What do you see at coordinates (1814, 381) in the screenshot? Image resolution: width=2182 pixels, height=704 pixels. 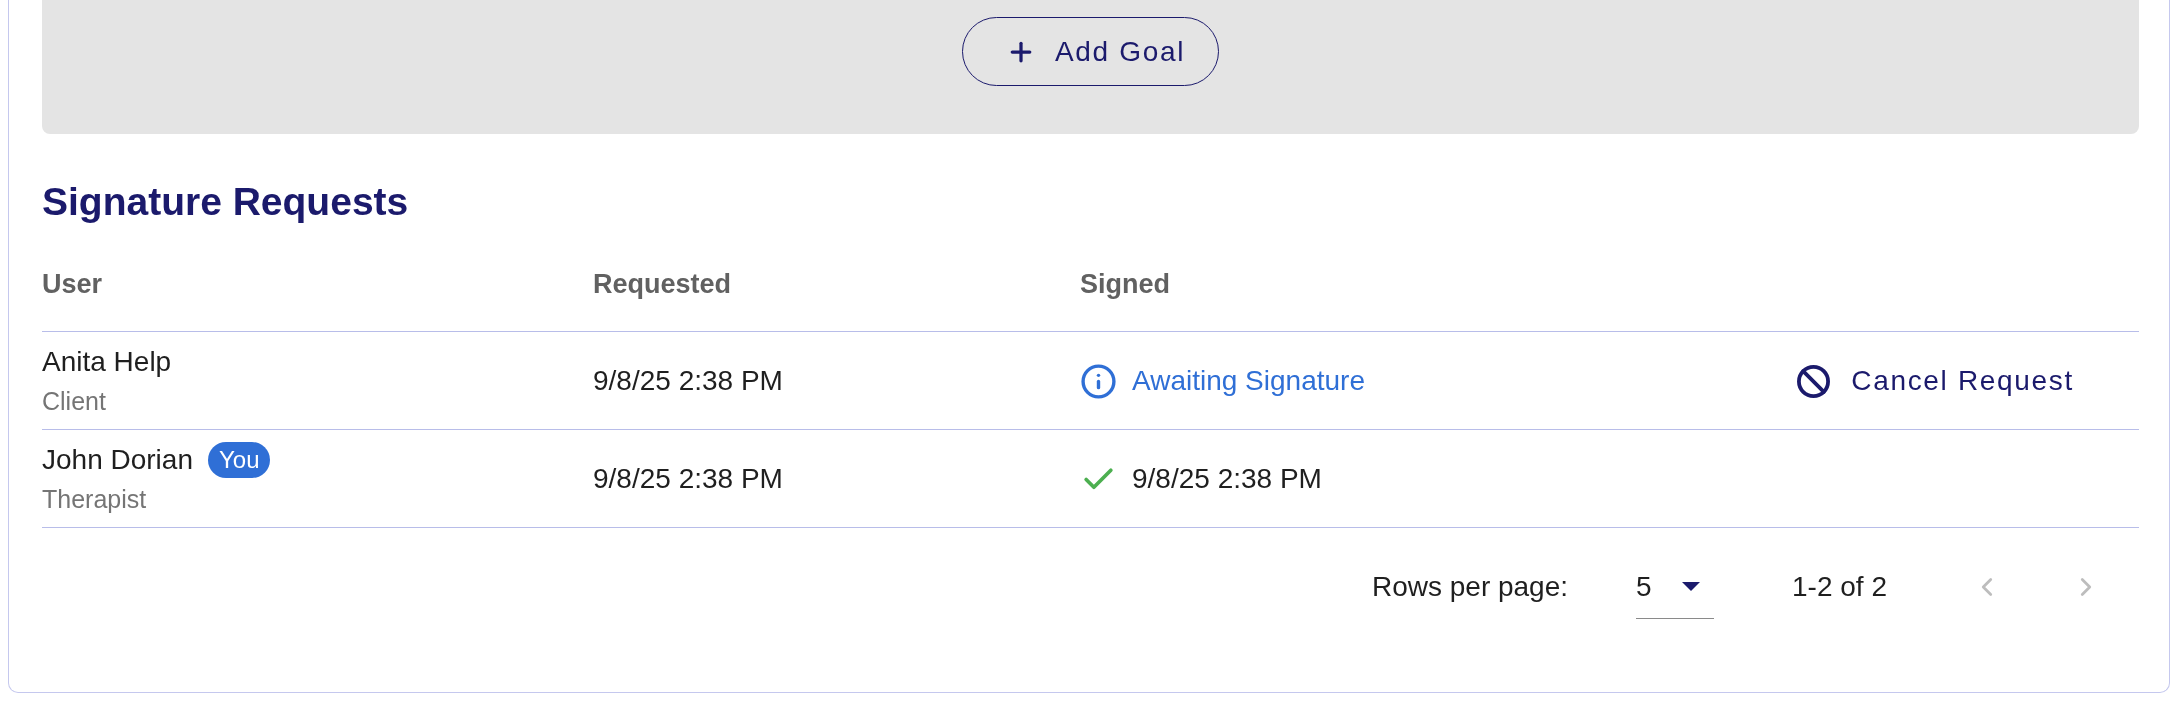 I see `ban-icon` at bounding box center [1814, 381].